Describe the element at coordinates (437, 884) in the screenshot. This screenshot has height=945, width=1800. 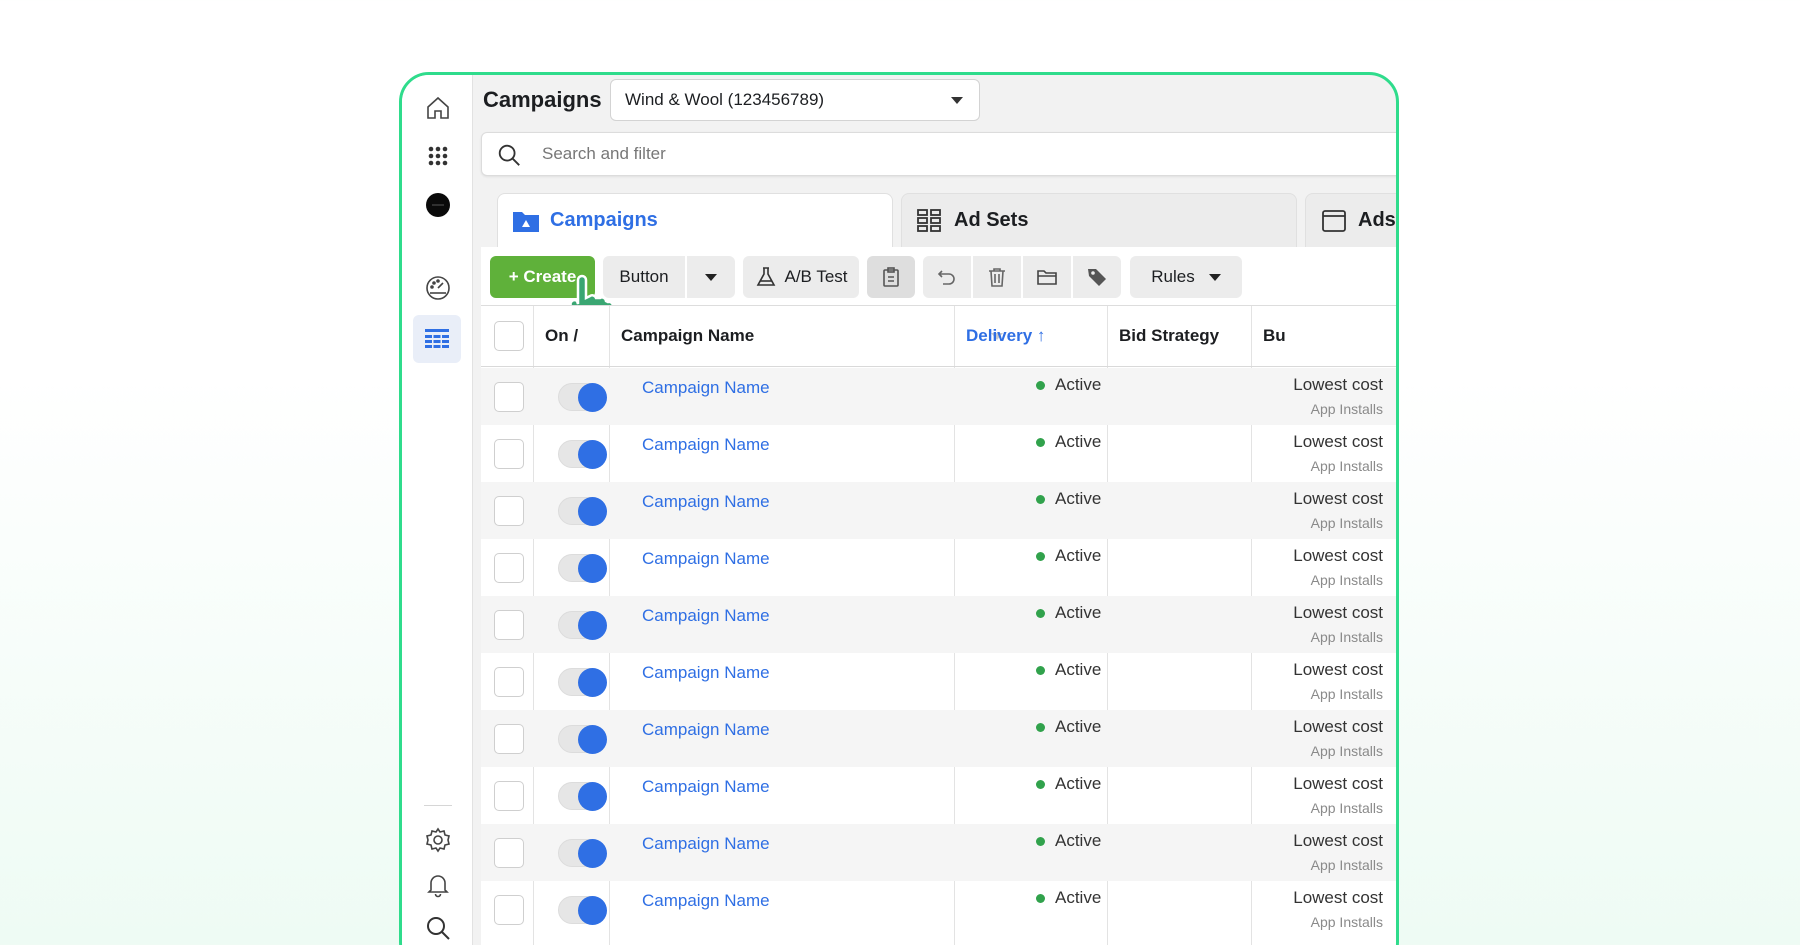
I see `notifications-button` at that location.